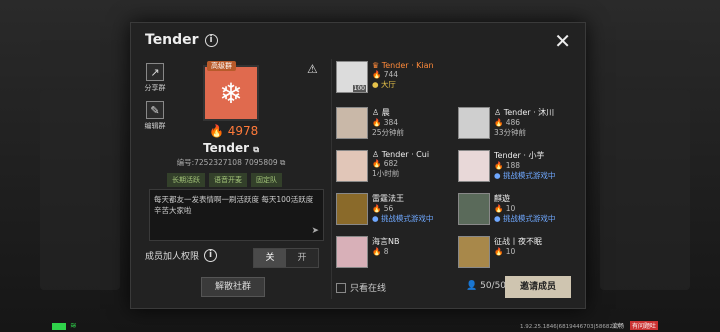  I want to click on report-button: 有问题吐, so click(644, 325).